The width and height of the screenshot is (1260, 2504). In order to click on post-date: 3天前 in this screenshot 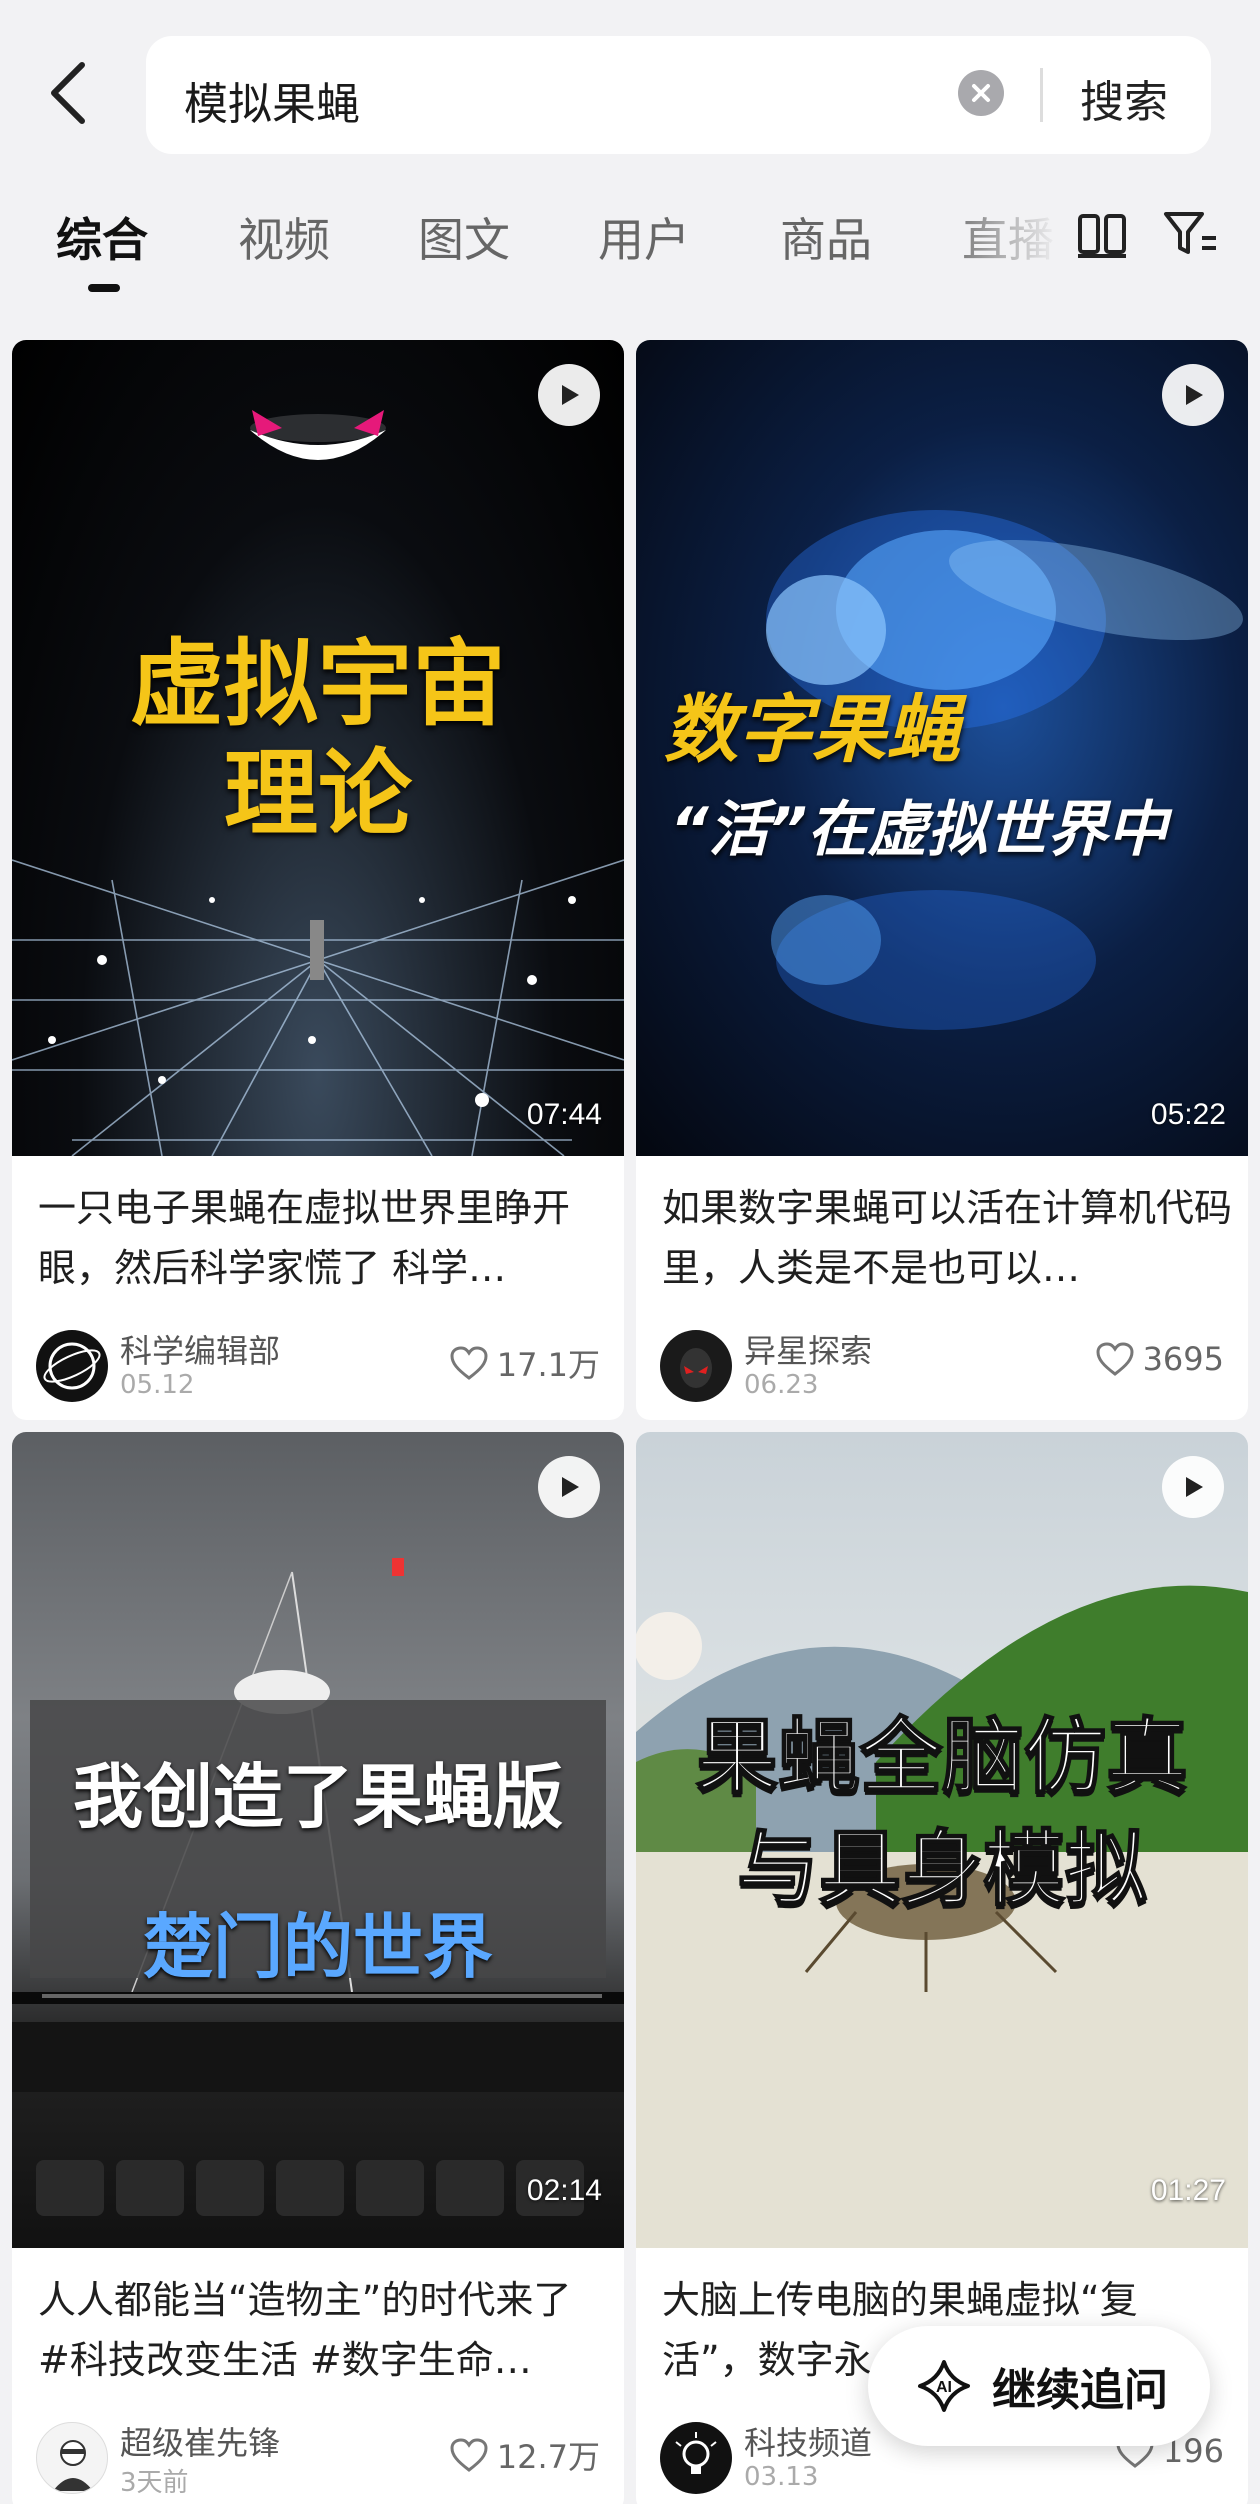, I will do `click(154, 2483)`.